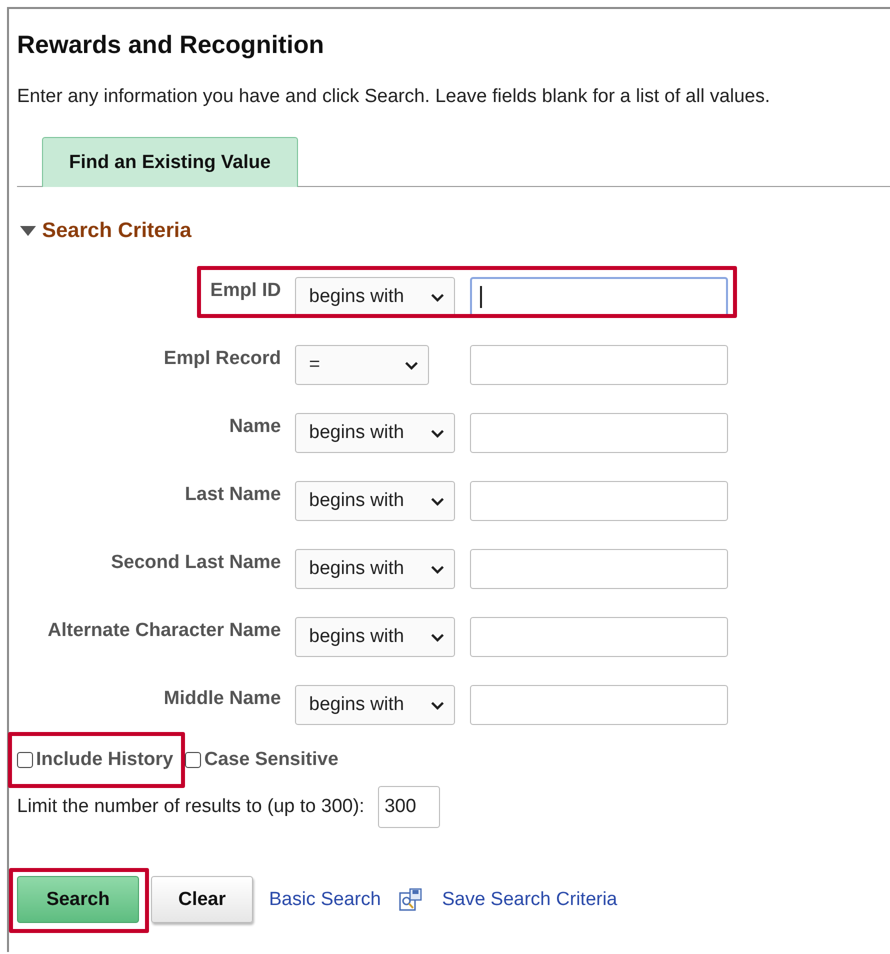 The height and width of the screenshot is (954, 890). What do you see at coordinates (117, 231) in the screenshot?
I see `section-title: Search Criteria` at bounding box center [117, 231].